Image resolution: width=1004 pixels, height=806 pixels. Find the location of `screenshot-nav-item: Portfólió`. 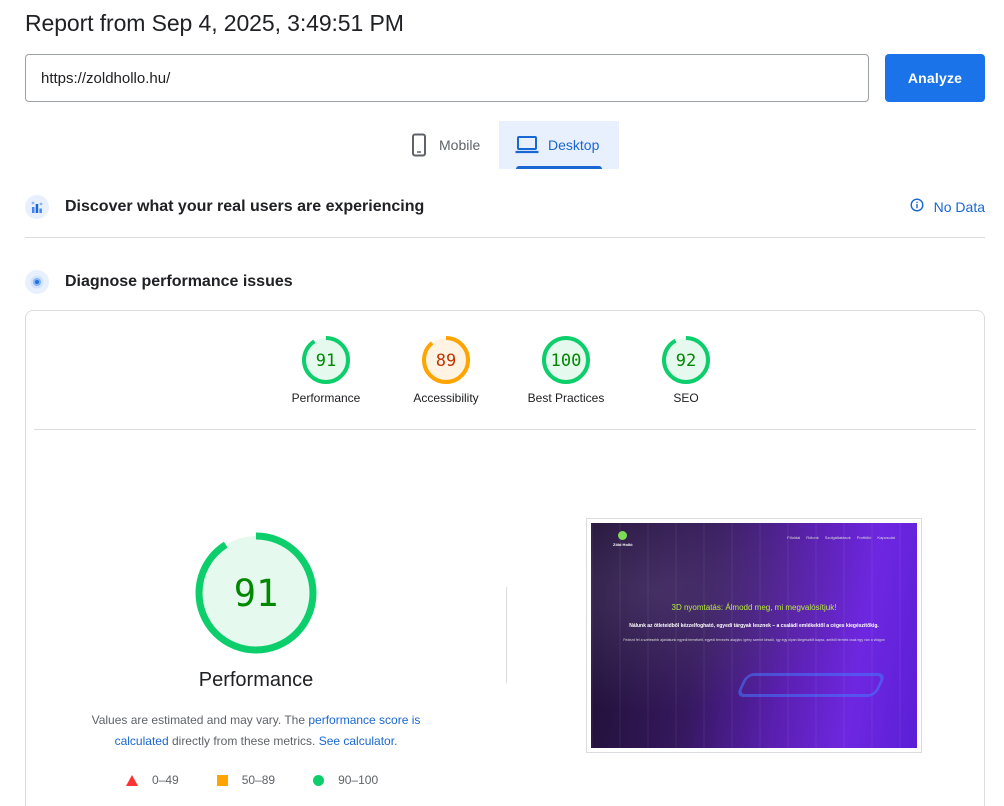

screenshot-nav-item: Portfólió is located at coordinates (864, 537).